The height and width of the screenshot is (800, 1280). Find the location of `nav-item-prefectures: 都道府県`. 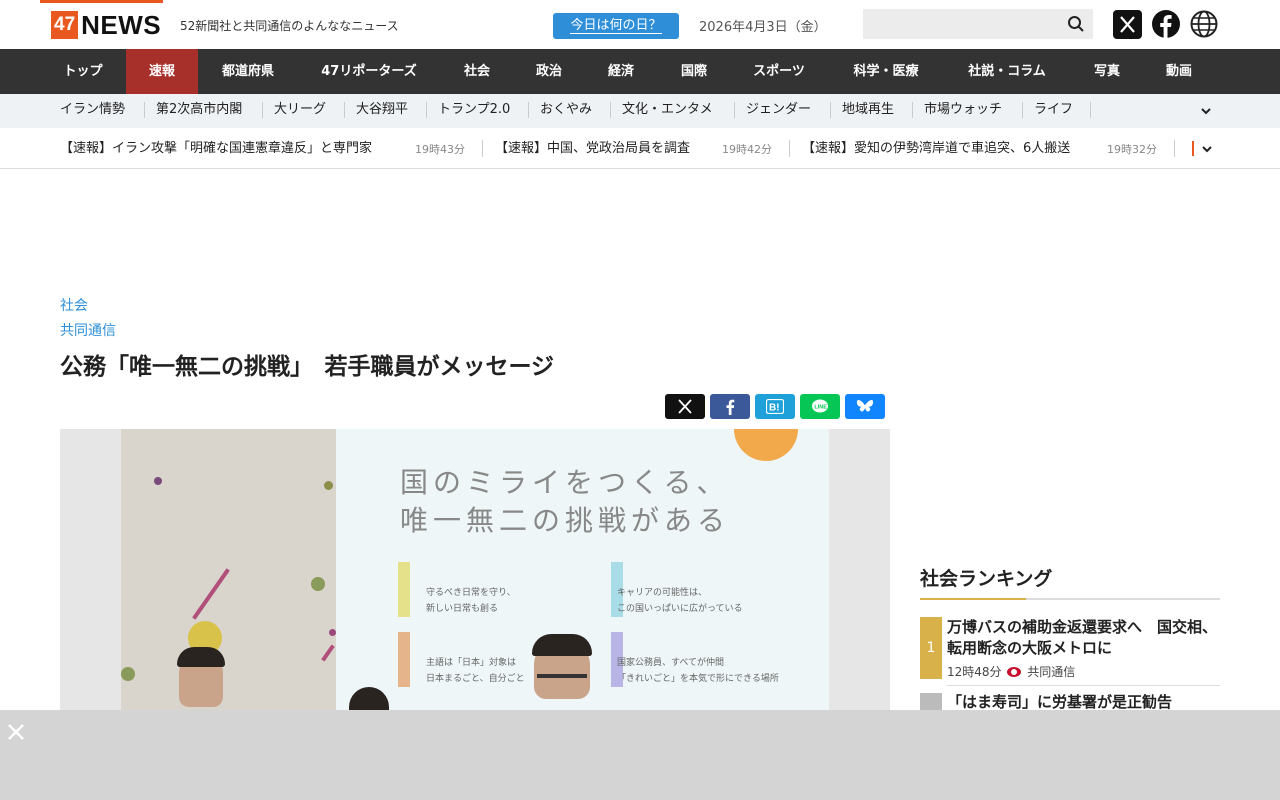

nav-item-prefectures: 都道府県 is located at coordinates (248, 71).